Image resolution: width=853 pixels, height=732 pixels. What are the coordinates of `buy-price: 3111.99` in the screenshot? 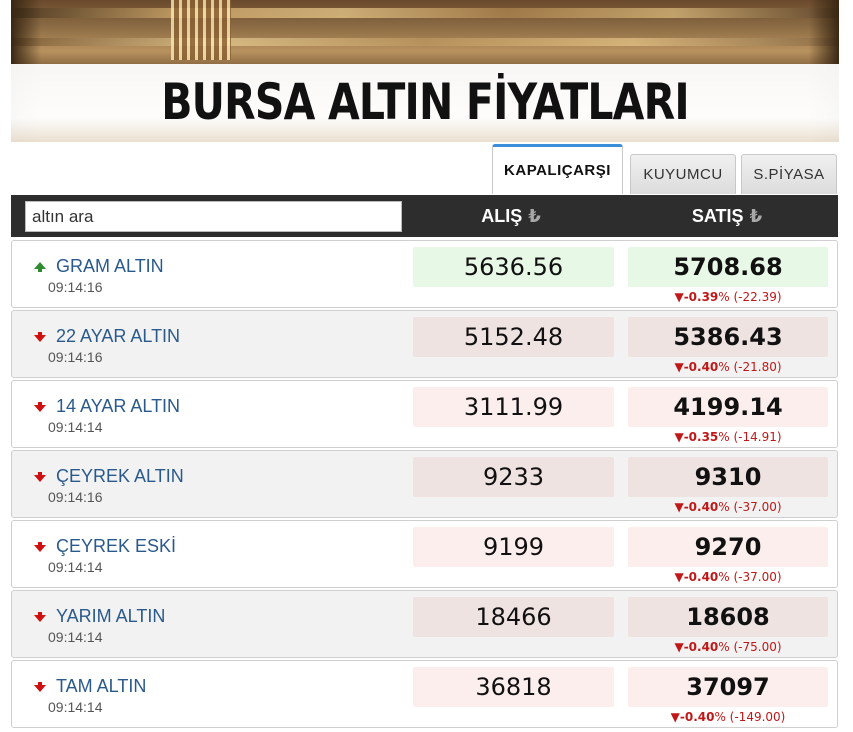 It's located at (513, 407).